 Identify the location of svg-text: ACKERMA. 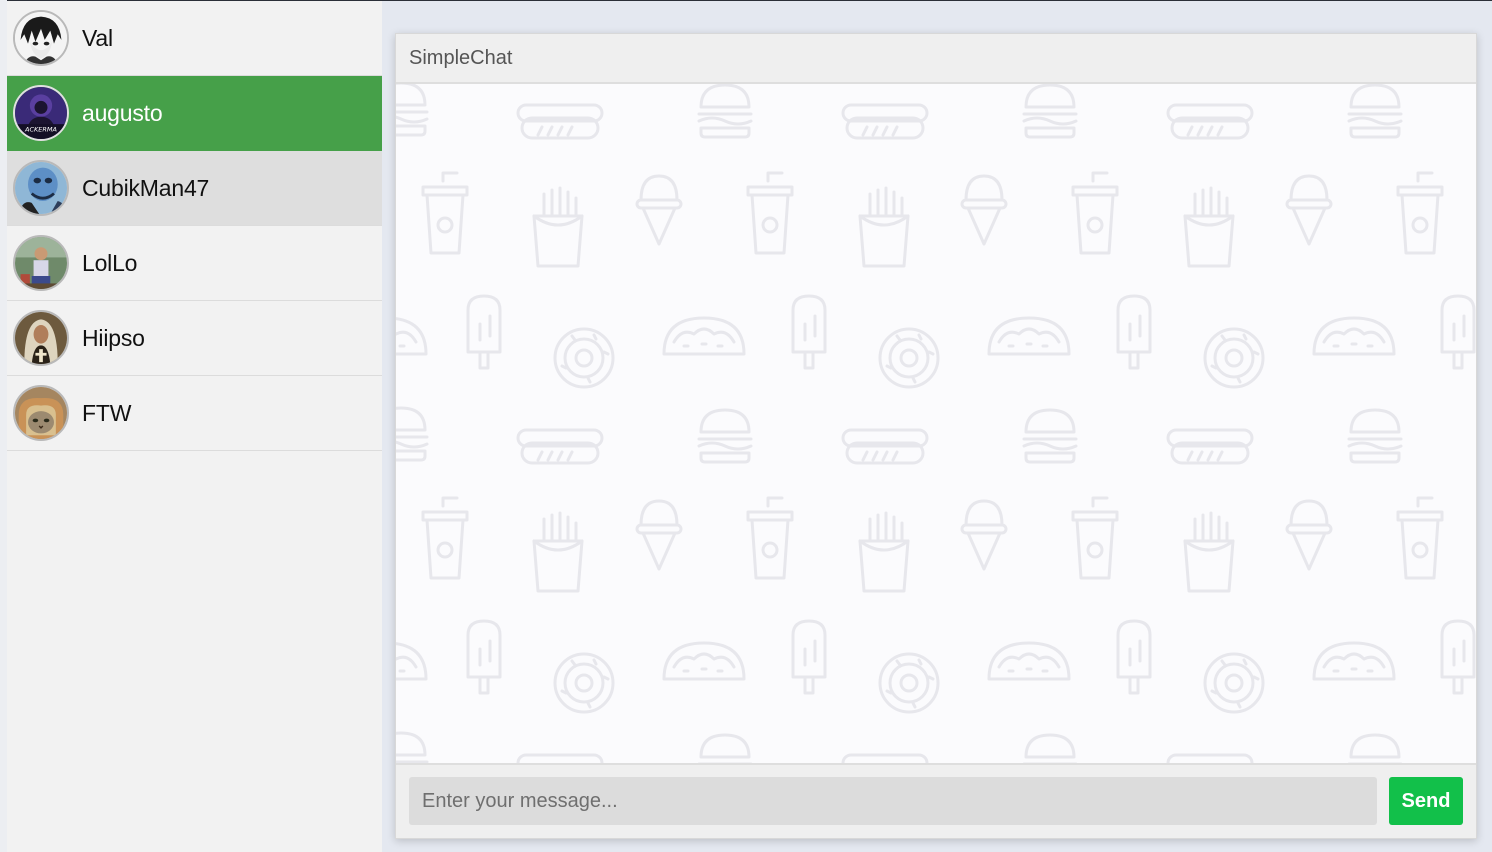
(40, 130).